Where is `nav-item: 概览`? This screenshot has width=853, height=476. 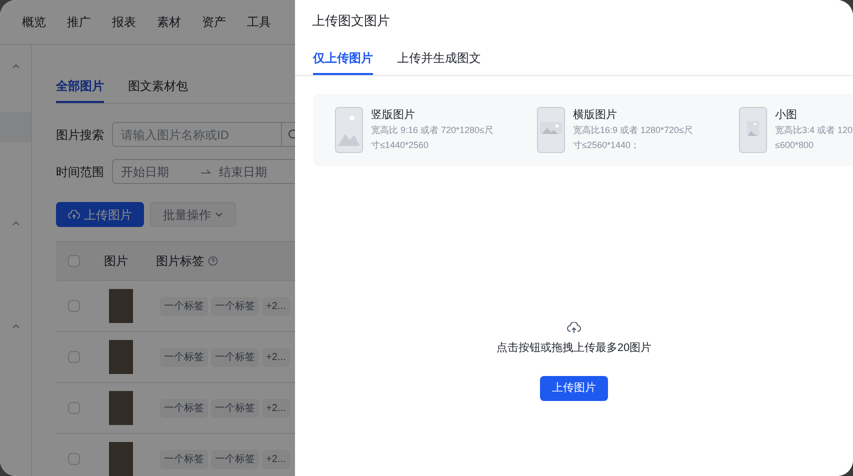
nav-item: 概览 is located at coordinates (34, 22).